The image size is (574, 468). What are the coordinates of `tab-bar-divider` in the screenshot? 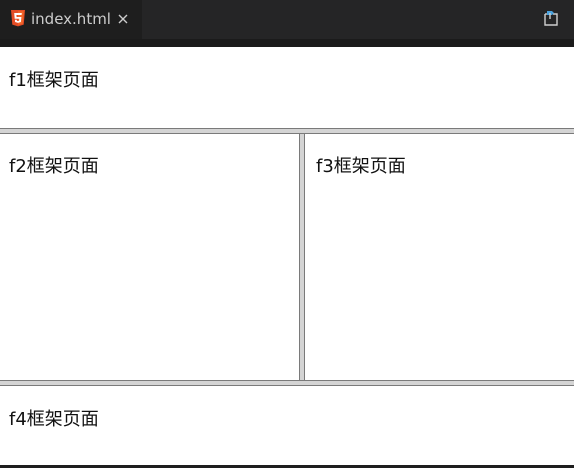 It's located at (287, 43).